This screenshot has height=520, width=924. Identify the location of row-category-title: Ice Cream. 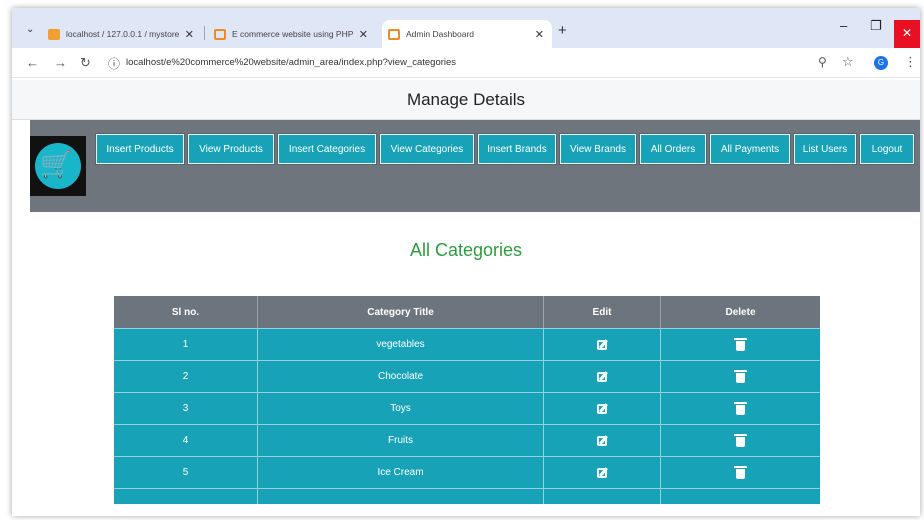
(401, 472).